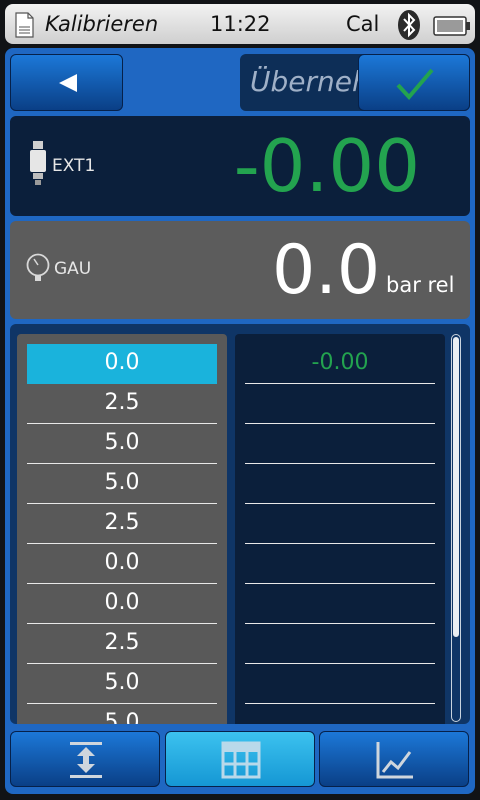 This screenshot has height=800, width=480. I want to click on battery-icon, so click(451, 26).